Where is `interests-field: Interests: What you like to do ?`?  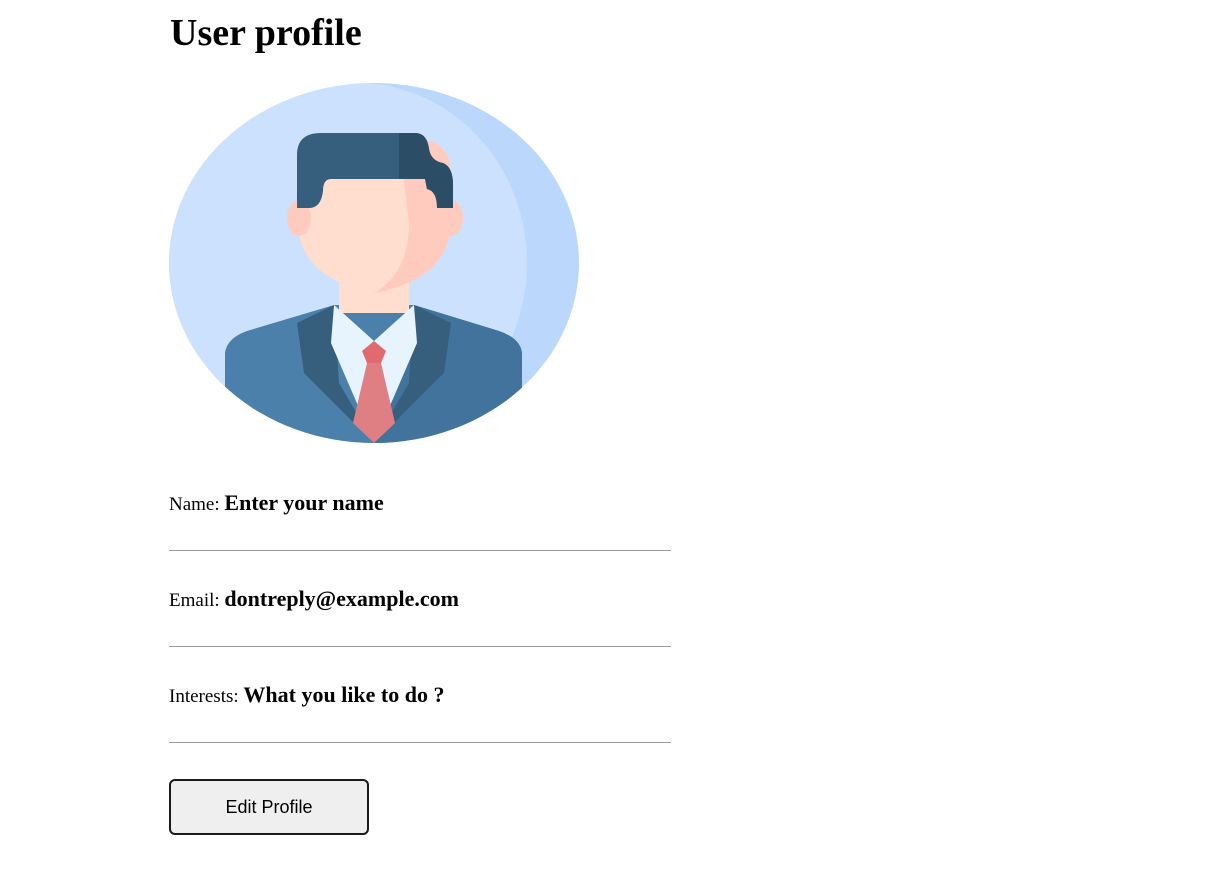
interests-field: Interests: What you like to do ? is located at coordinates (420, 712).